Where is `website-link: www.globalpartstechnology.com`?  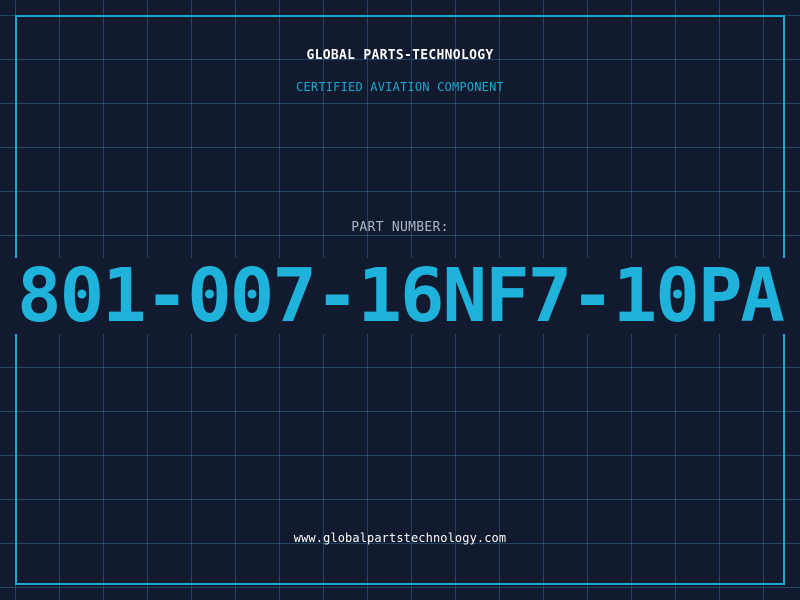 website-link: www.globalpartstechnology.com is located at coordinates (400, 538).